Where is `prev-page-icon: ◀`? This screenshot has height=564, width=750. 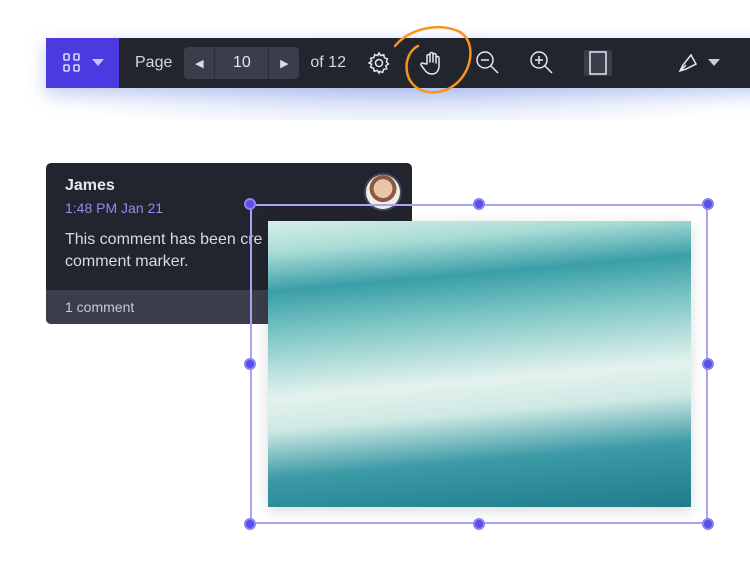 prev-page-icon: ◀ is located at coordinates (199, 63).